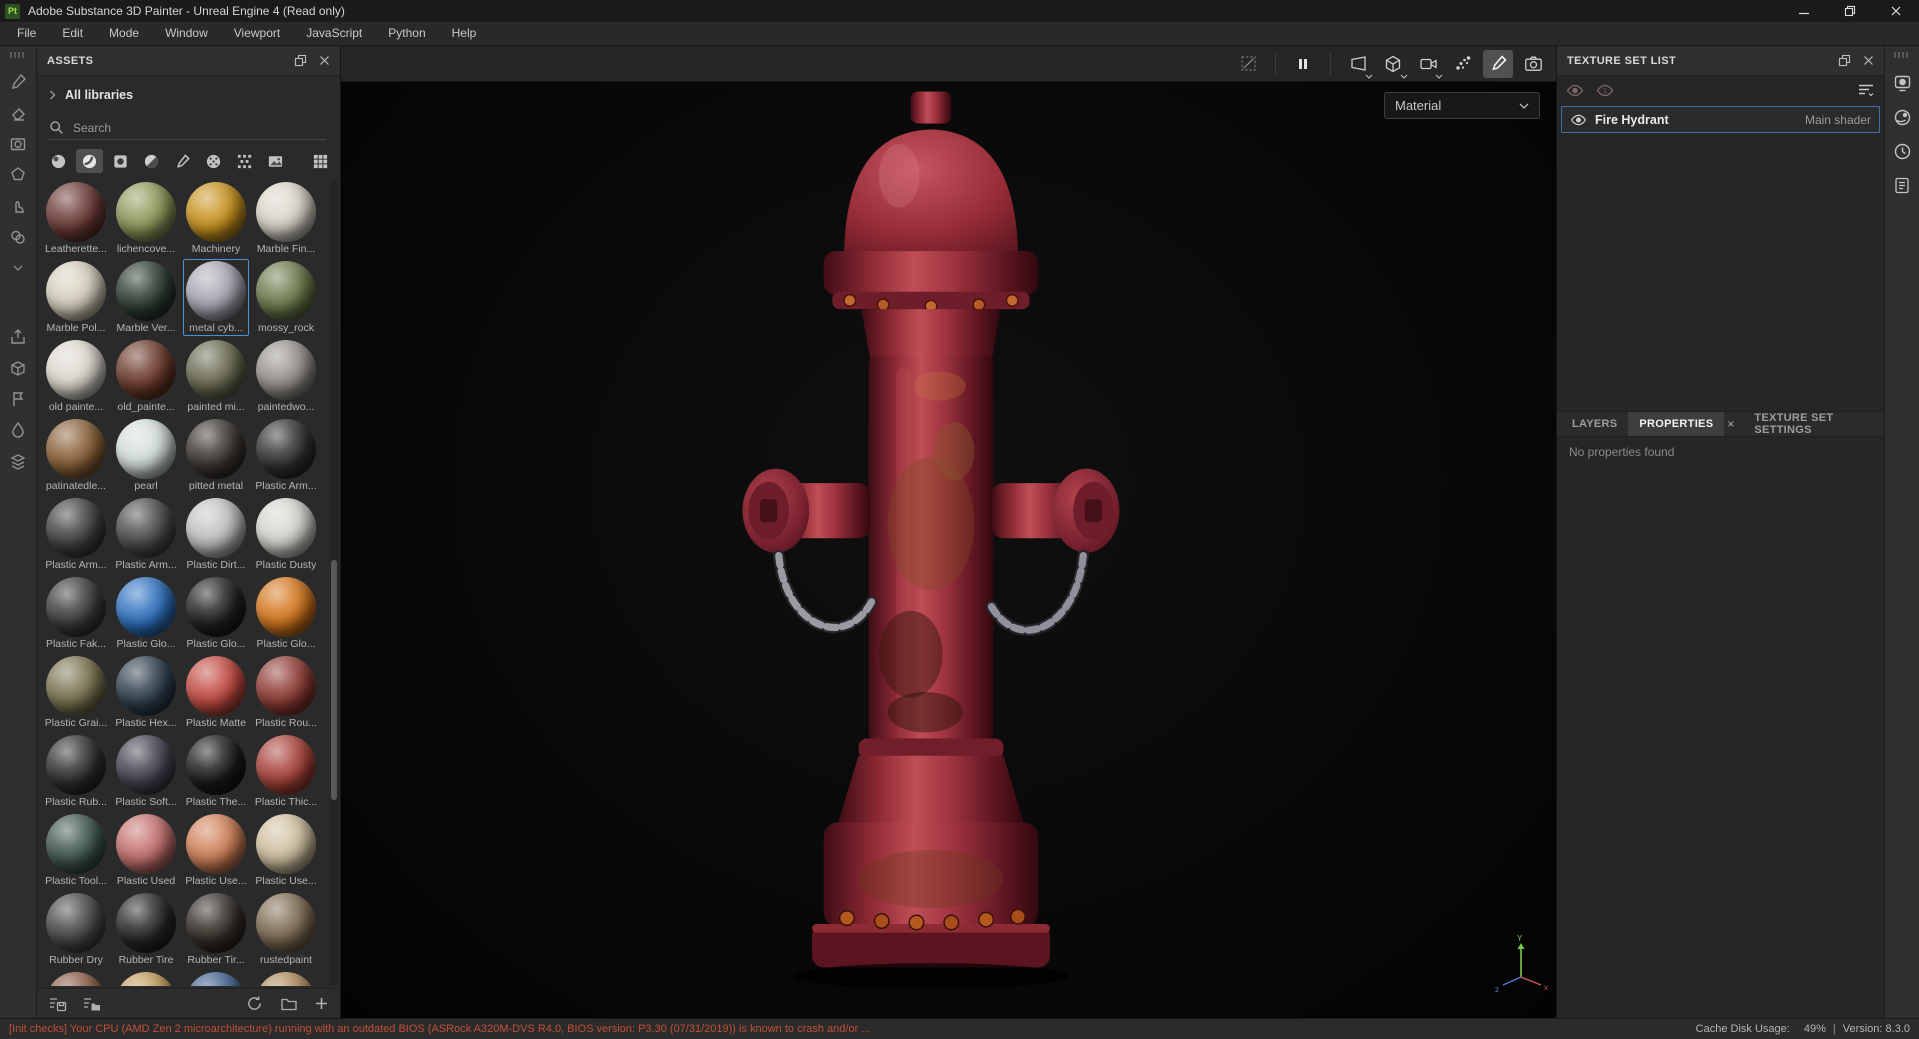 This screenshot has height=1039, width=1919. Describe the element at coordinates (1902, 117) in the screenshot. I see `shader-settings-icon` at that location.